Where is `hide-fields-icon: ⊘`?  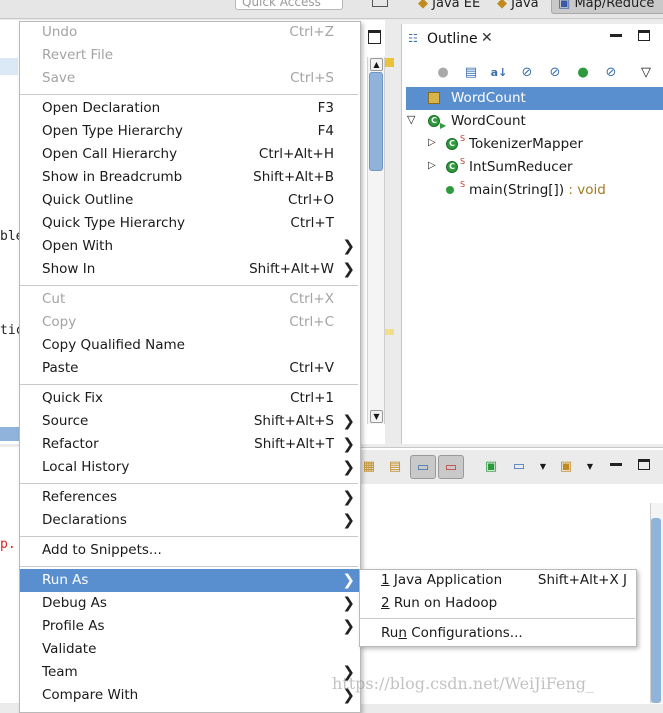
hide-fields-icon: ⊘ is located at coordinates (527, 72).